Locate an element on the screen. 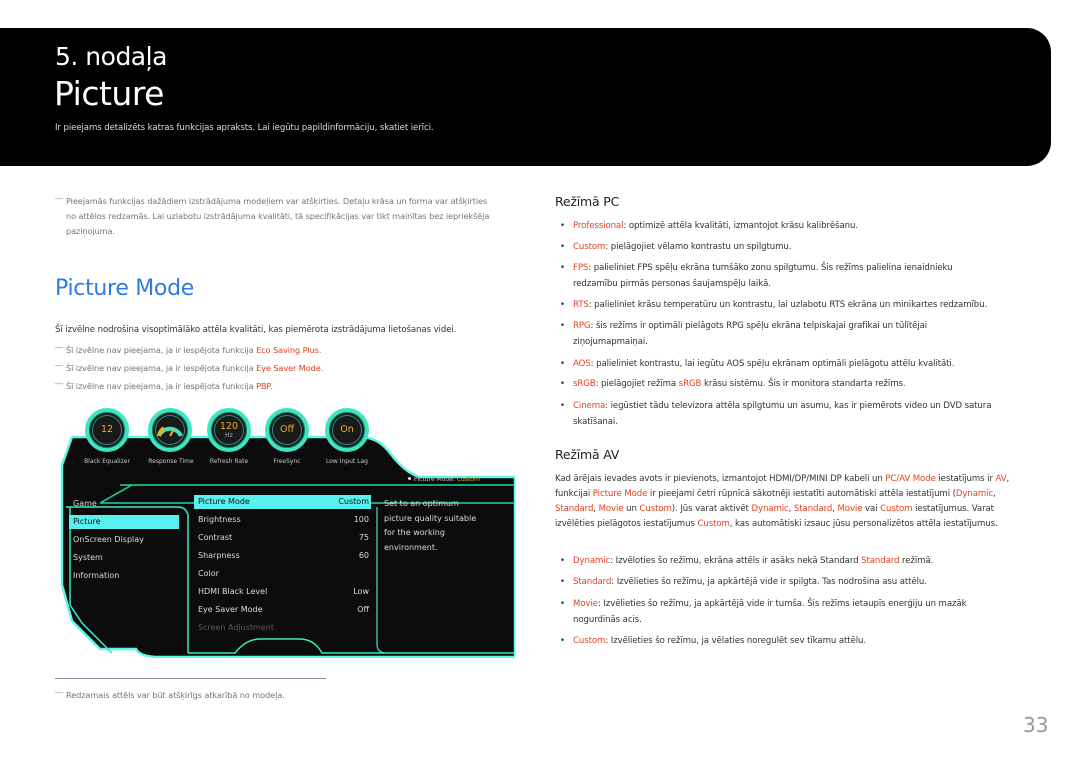 The width and height of the screenshot is (1080, 763). category-label: Picture is located at coordinates (87, 521).